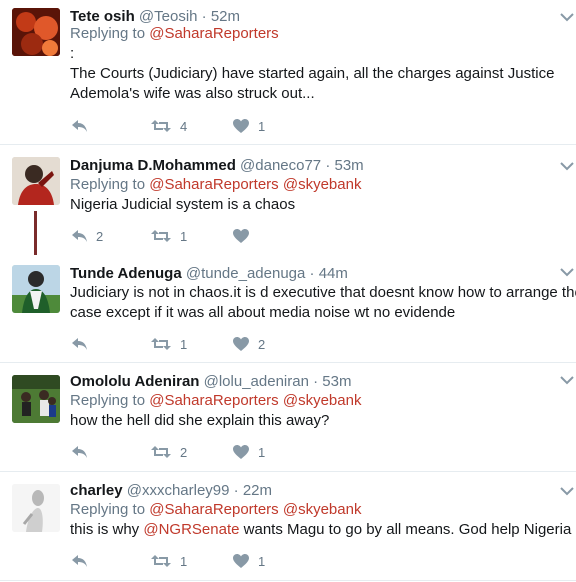  Describe the element at coordinates (280, 165) in the screenshot. I see `user-handle: @daneco77` at that location.